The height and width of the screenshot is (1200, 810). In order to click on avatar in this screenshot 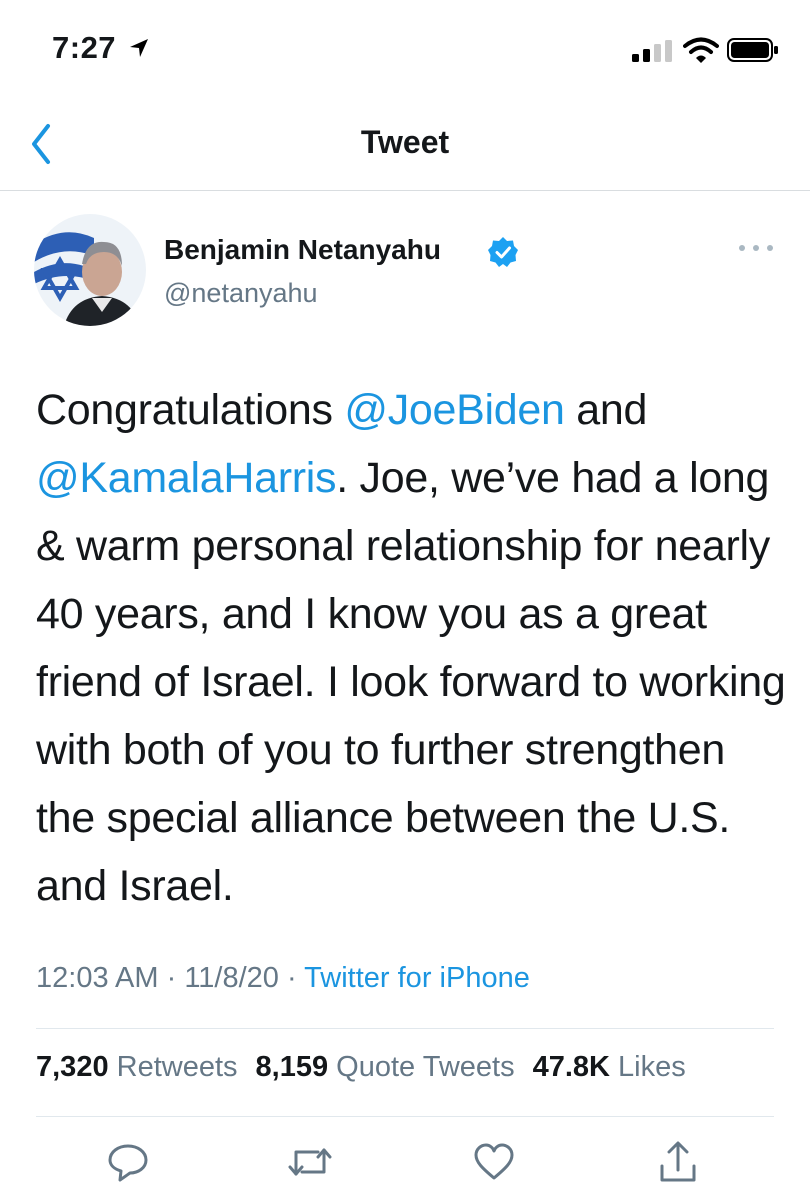, I will do `click(90, 270)`.